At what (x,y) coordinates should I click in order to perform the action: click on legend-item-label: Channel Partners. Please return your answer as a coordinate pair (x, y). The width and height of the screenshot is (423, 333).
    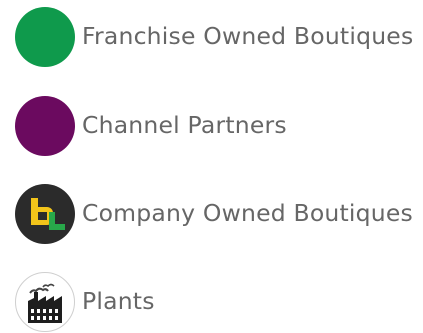
    Looking at the image, I should click on (184, 125).